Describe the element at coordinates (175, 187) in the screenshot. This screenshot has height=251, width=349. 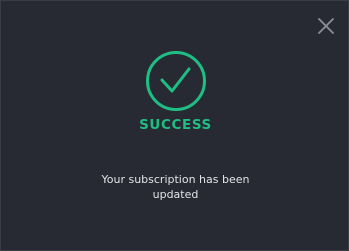
I see `success-message: Your subscription has been updated` at that location.